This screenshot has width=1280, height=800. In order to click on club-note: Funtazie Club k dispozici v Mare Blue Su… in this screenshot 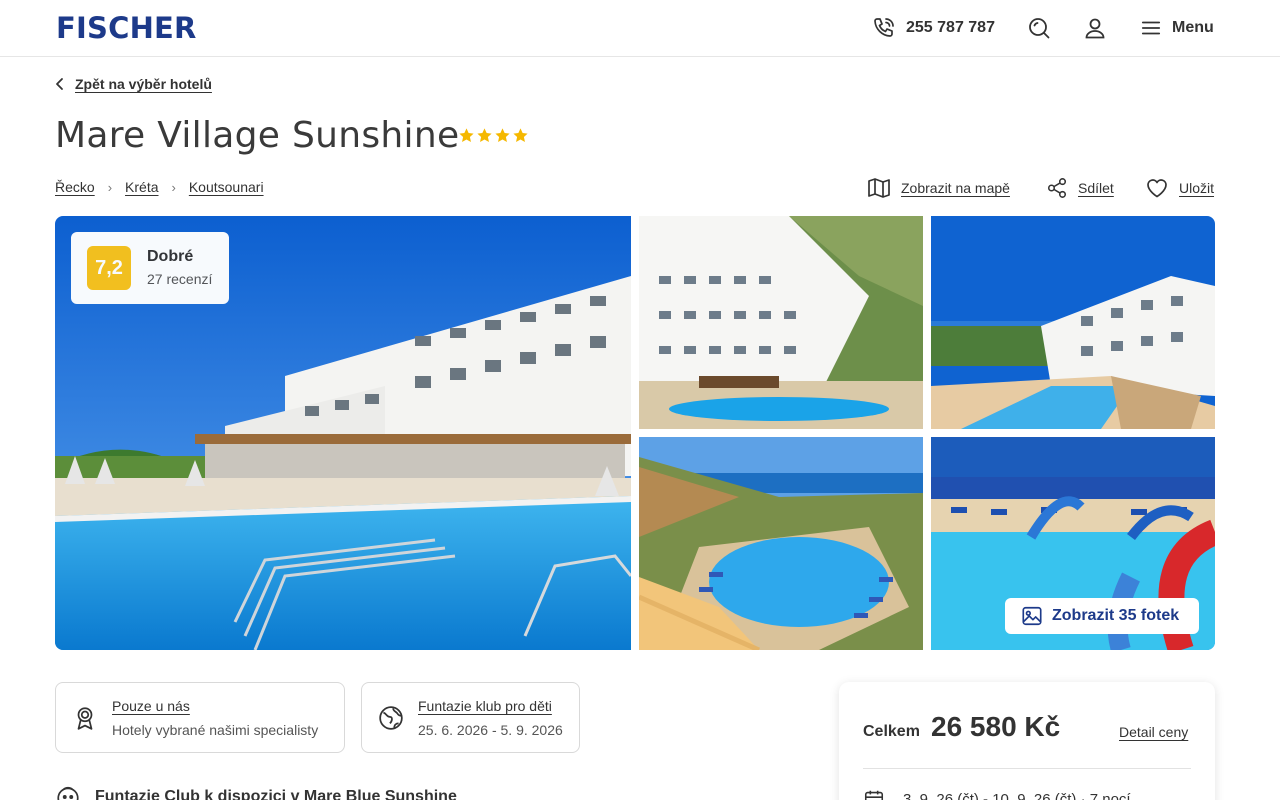, I will do `click(256, 792)`.